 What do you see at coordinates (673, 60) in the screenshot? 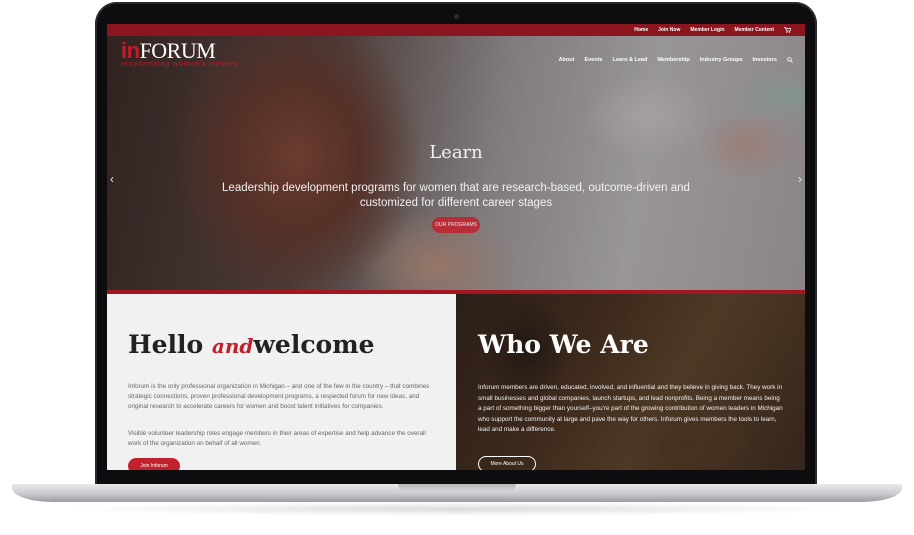
I see `nav-item-membership: Membership` at bounding box center [673, 60].